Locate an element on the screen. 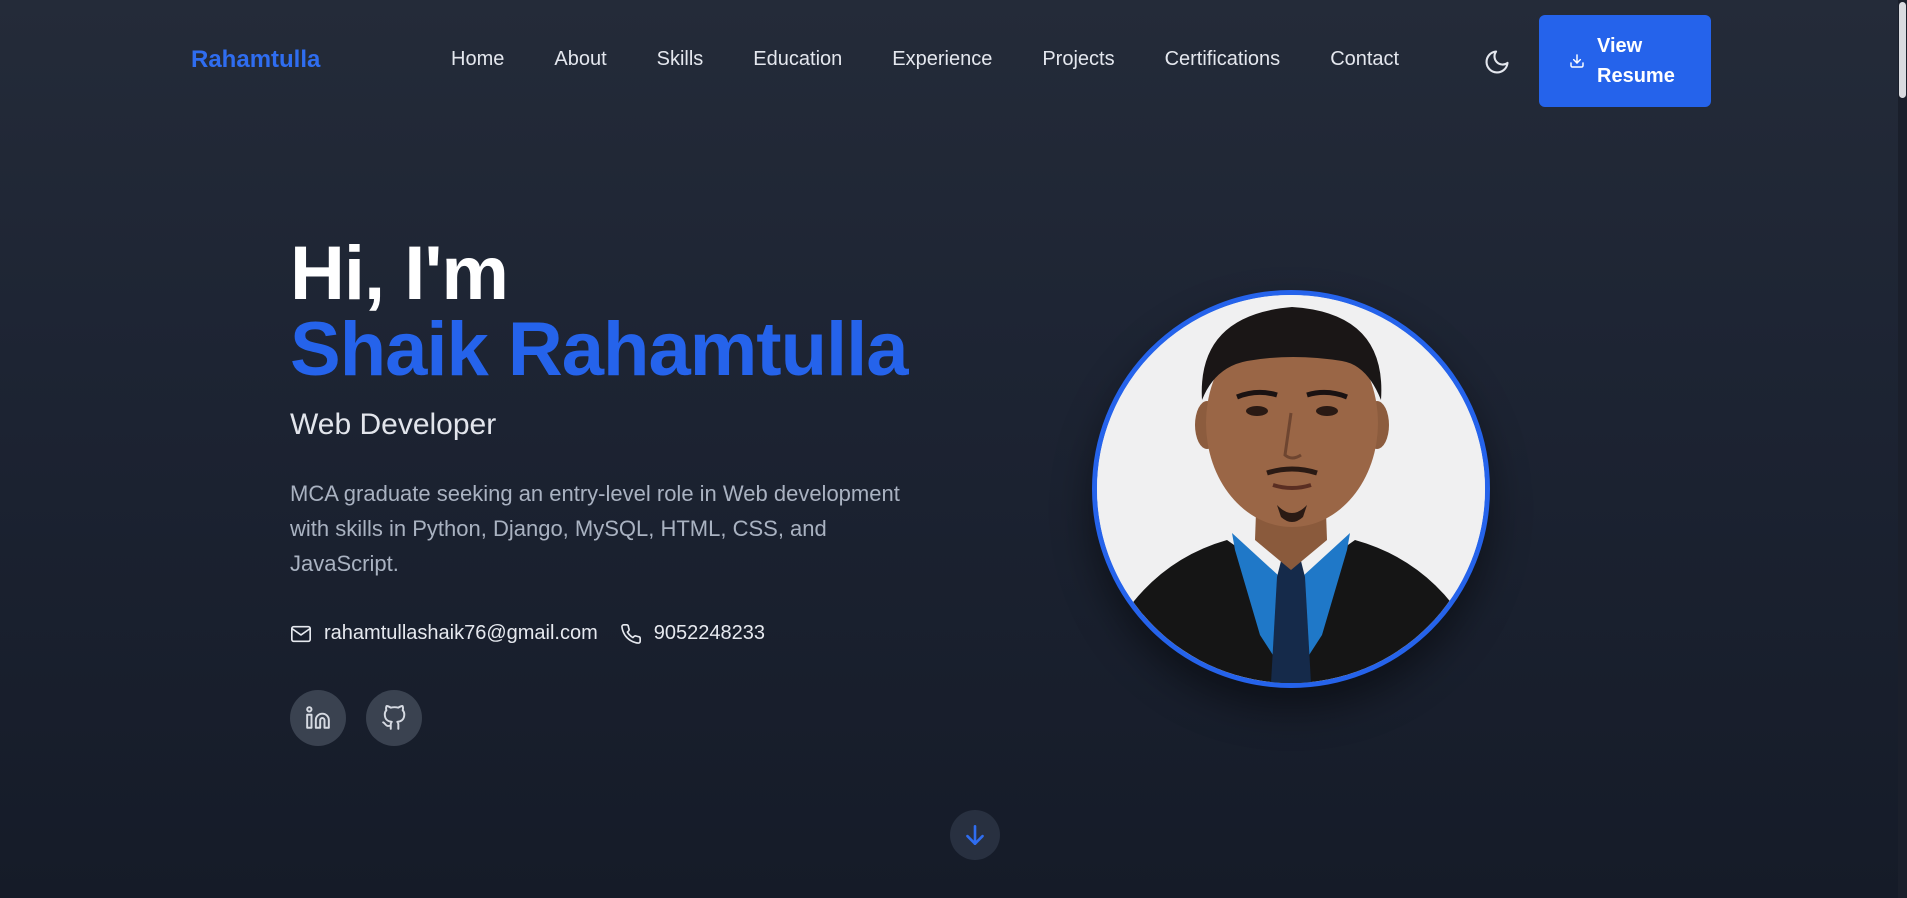 Image resolution: width=1907 pixels, height=898 pixels. brand-logo: Rahamtulla is located at coordinates (255, 60).